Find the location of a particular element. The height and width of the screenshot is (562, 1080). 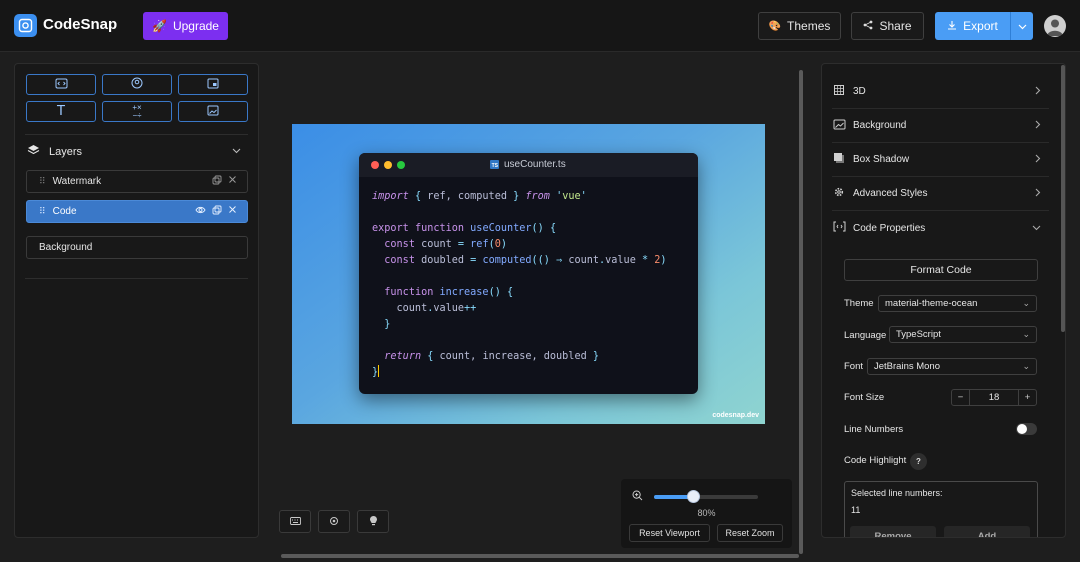

section-3d: 3D is located at coordinates (940, 92).